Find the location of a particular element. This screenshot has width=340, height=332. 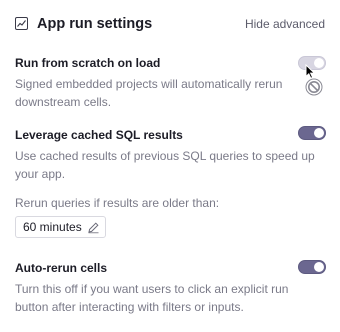

page-title: App run settings is located at coordinates (95, 24).